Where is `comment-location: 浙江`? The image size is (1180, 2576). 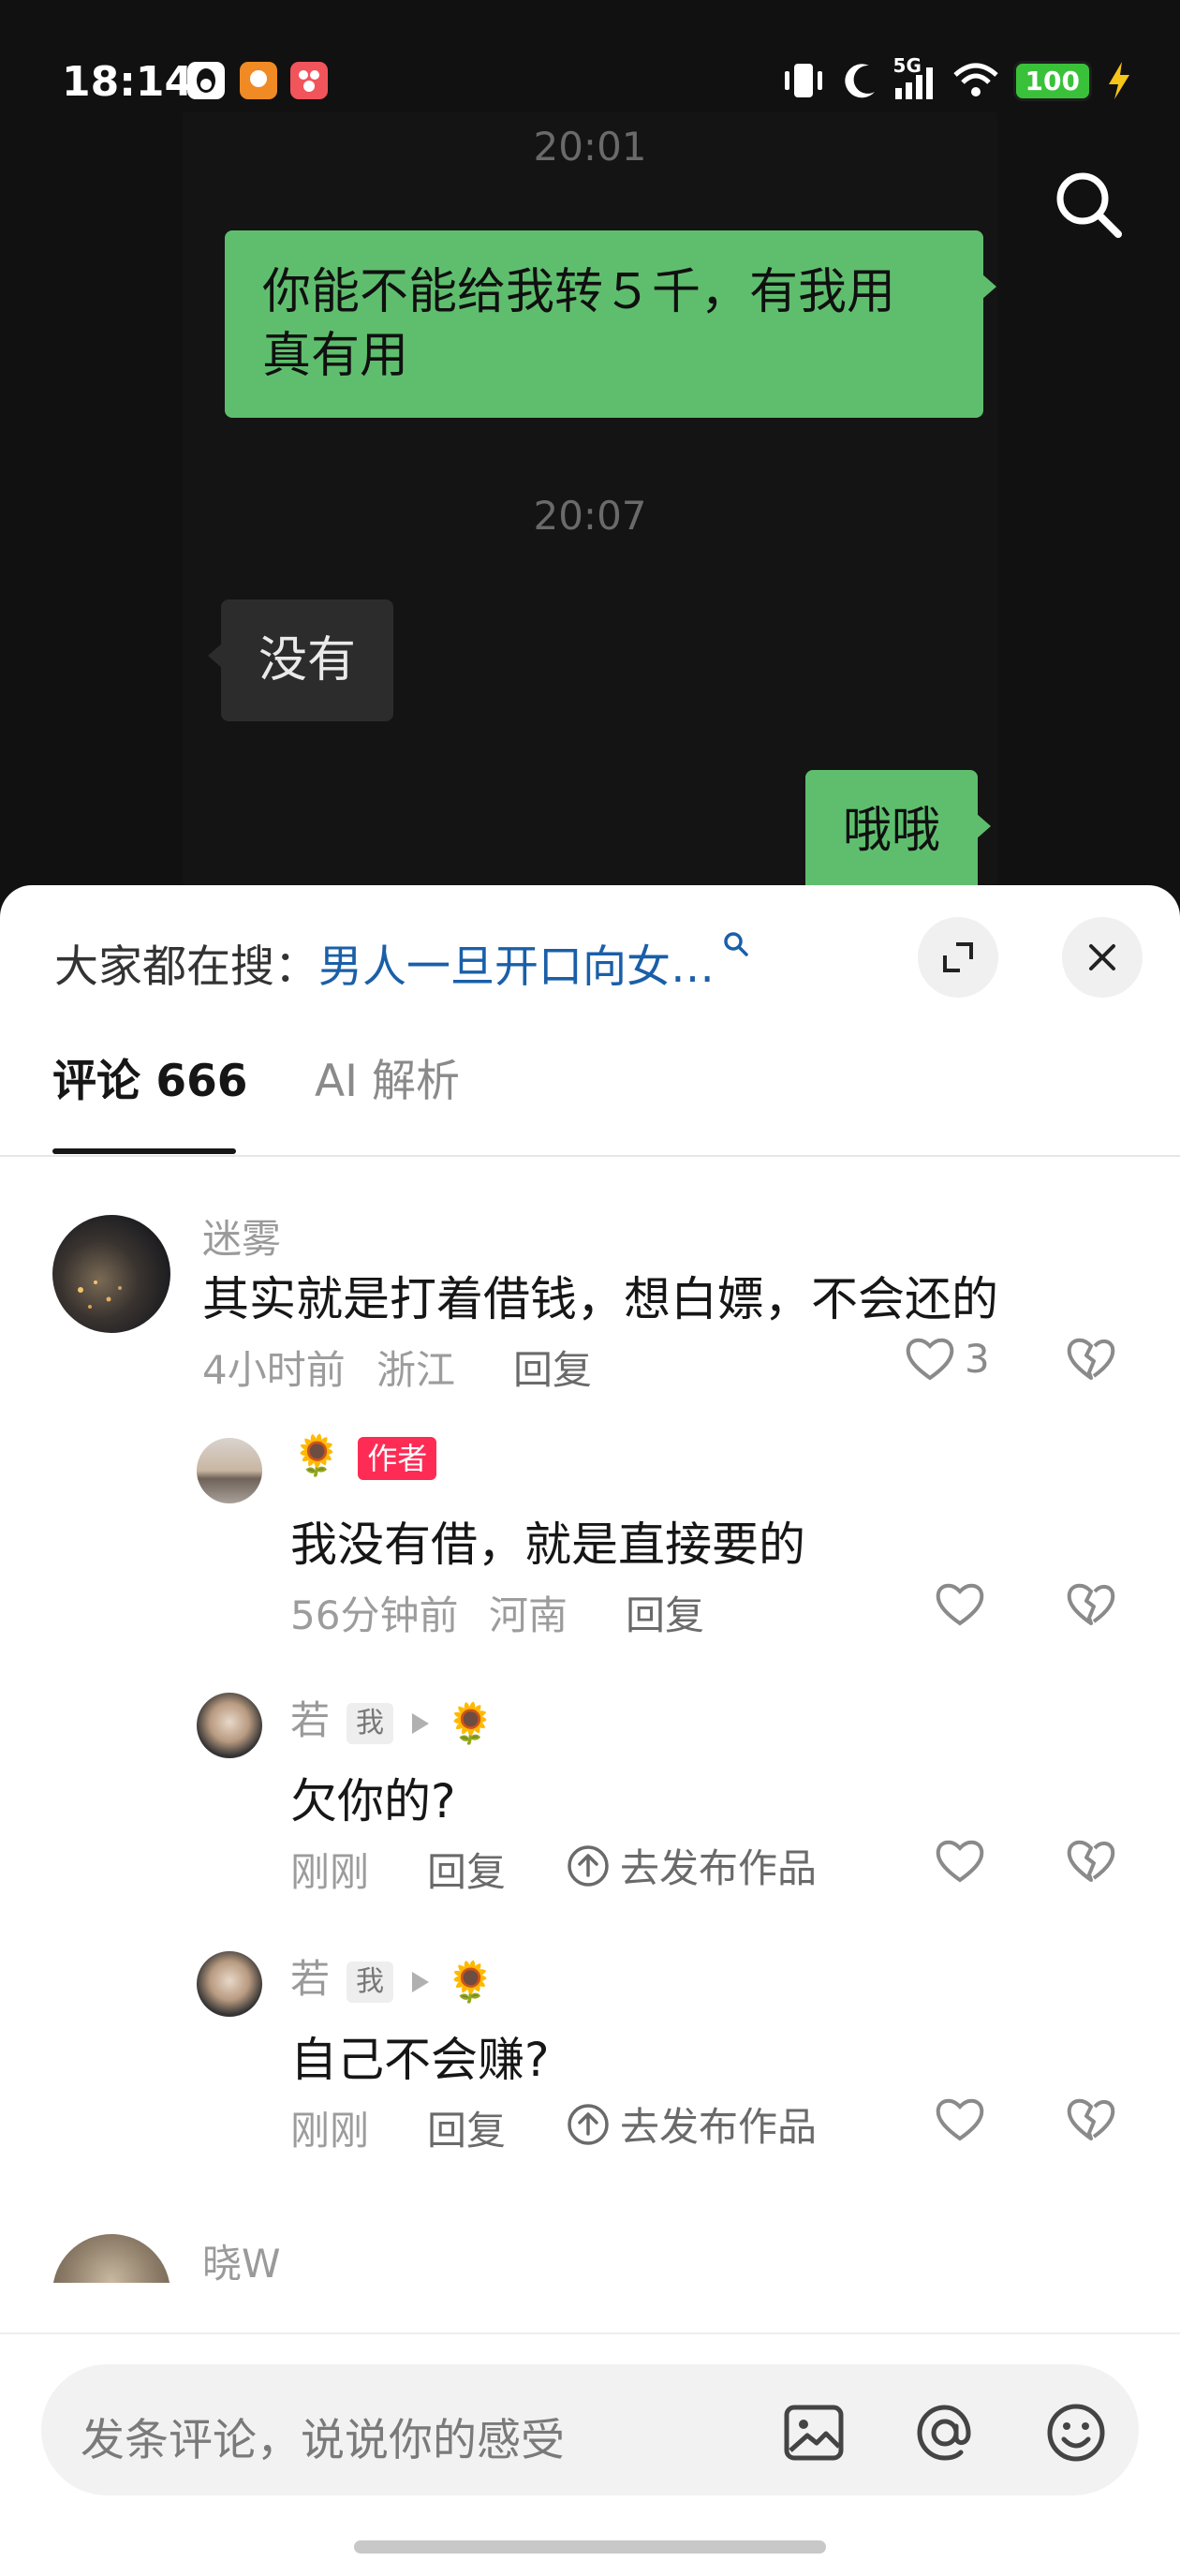 comment-location: 浙江 is located at coordinates (416, 1370).